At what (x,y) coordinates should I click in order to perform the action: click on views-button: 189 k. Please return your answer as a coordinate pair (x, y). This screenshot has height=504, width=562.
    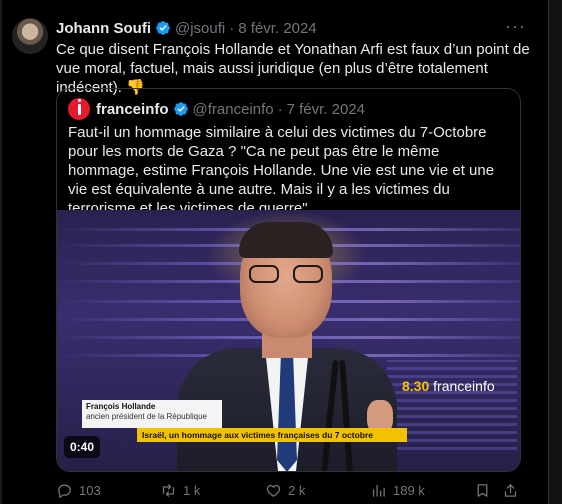
    Looking at the image, I should click on (397, 490).